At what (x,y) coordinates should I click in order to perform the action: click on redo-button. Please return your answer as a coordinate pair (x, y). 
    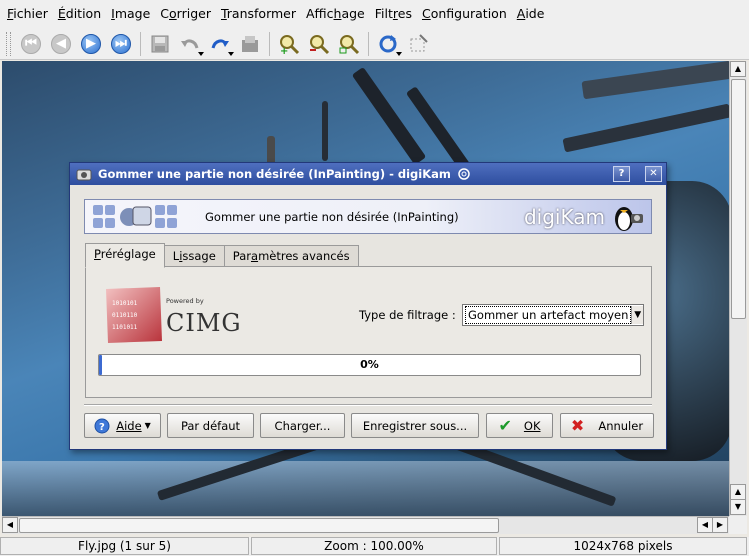
    Looking at the image, I should click on (220, 44).